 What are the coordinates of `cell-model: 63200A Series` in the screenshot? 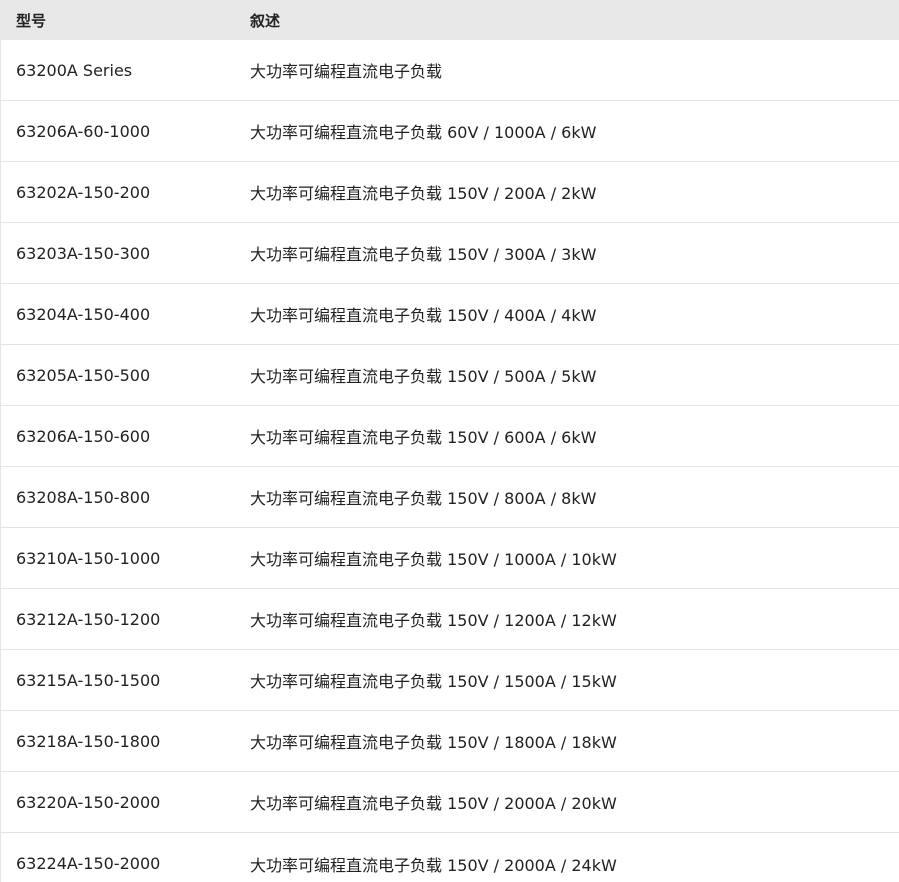 It's located at (74, 70).